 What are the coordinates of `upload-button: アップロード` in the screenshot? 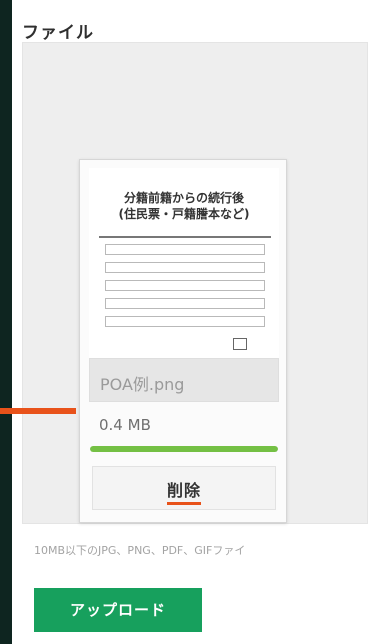 It's located at (118, 610).